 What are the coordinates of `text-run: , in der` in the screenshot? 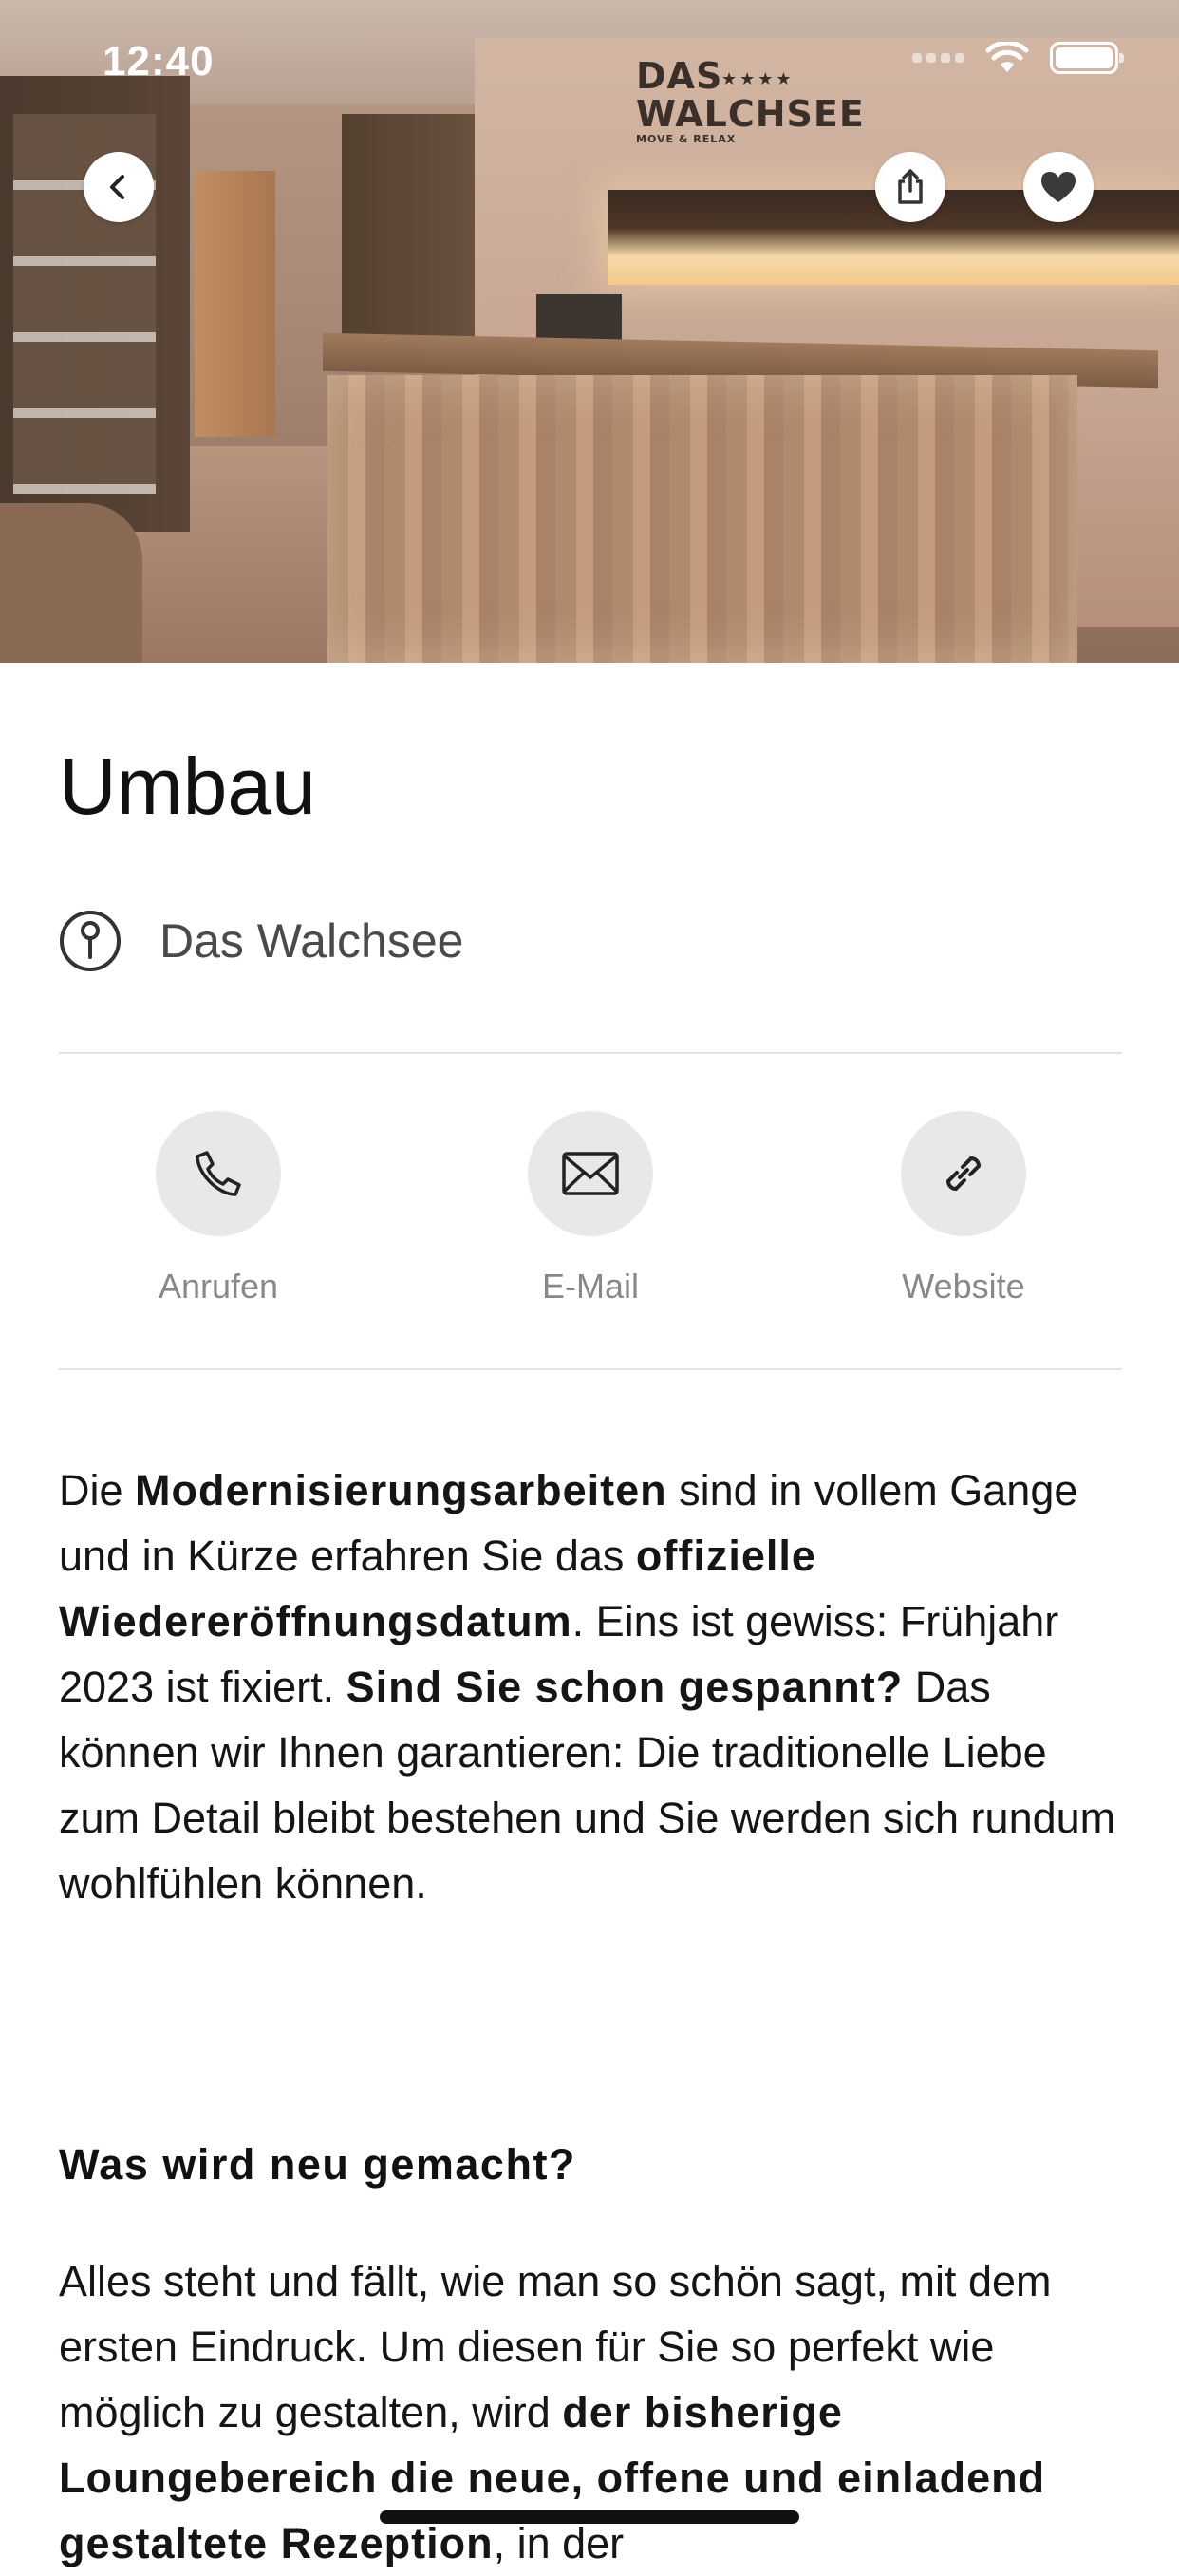 It's located at (559, 2543).